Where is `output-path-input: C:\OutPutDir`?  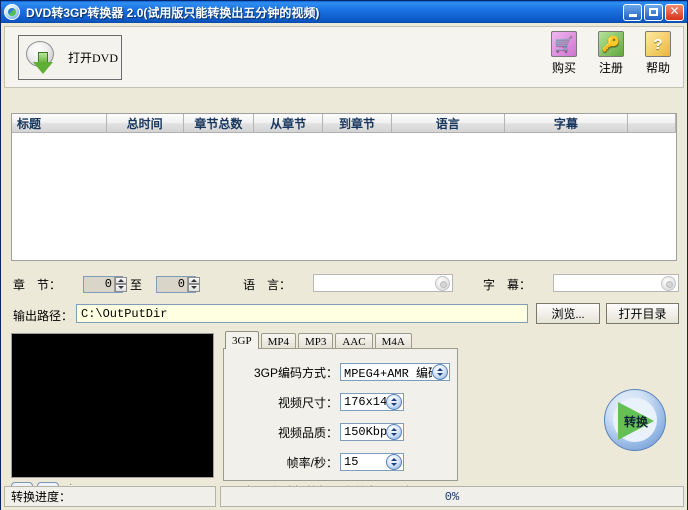
output-path-input: C:\OutPutDir is located at coordinates (302, 313).